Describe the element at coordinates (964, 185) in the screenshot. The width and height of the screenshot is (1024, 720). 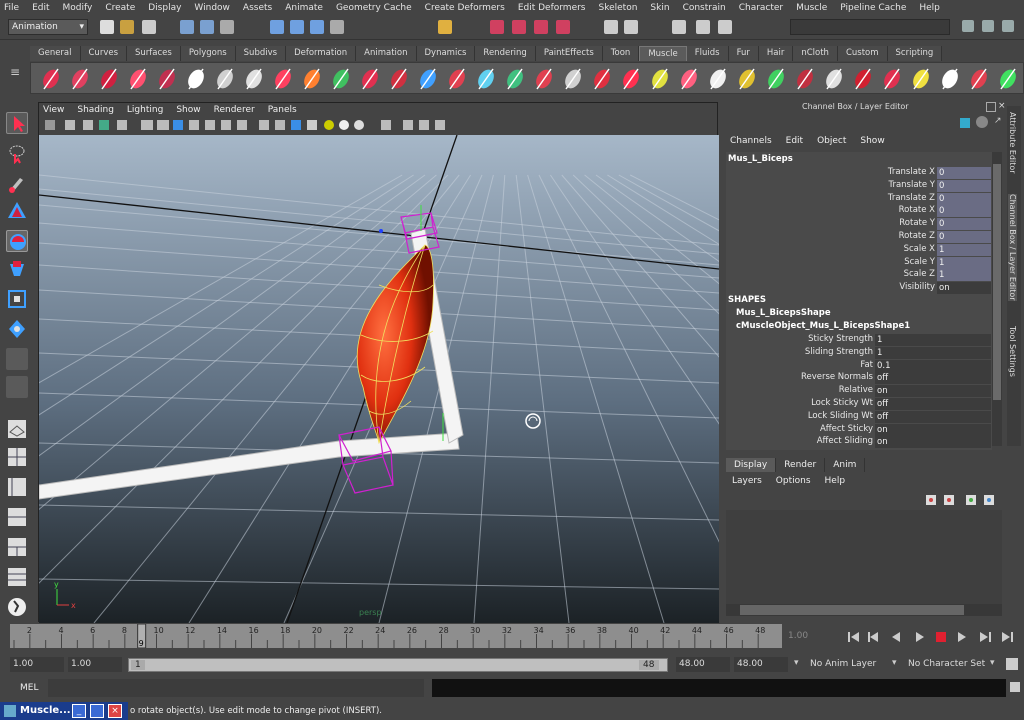
I see `channel-value: 0` at that location.